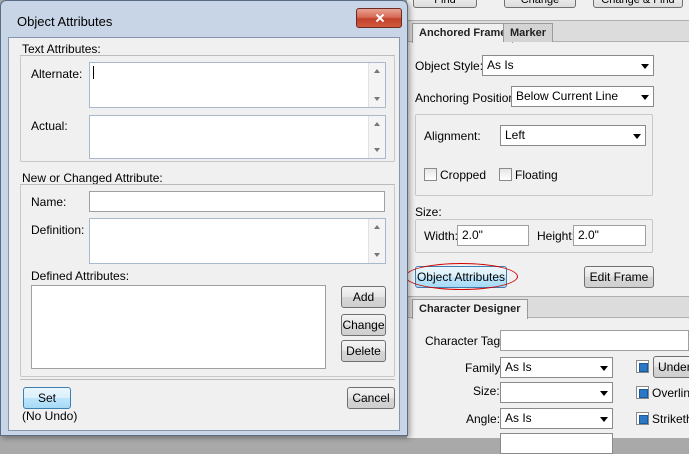 This screenshot has height=454, width=689. Describe the element at coordinates (670, 393) in the screenshot. I see `overline-label: Overline` at that location.